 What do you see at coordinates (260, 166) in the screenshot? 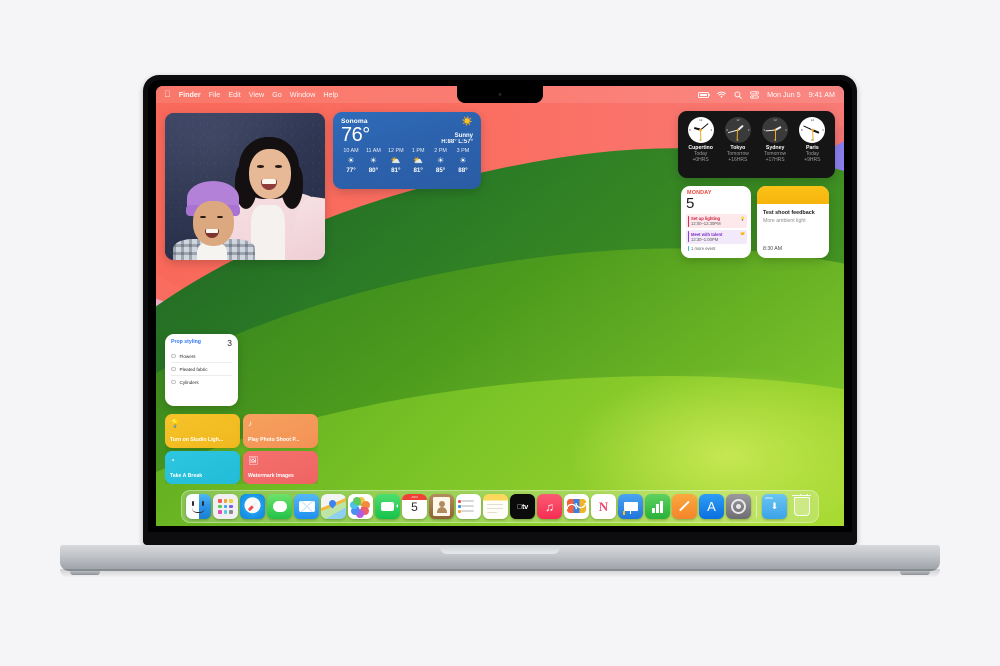
I see `adult-eye-left` at bounding box center [260, 166].